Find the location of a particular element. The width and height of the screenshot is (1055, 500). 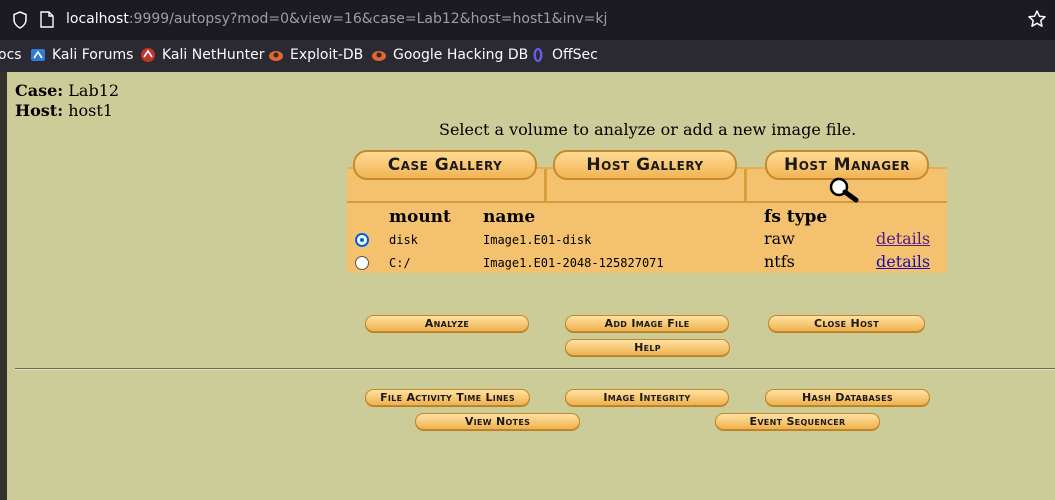

bookmark-google-hacking-db: Google Hacking DB is located at coordinates (449, 55).